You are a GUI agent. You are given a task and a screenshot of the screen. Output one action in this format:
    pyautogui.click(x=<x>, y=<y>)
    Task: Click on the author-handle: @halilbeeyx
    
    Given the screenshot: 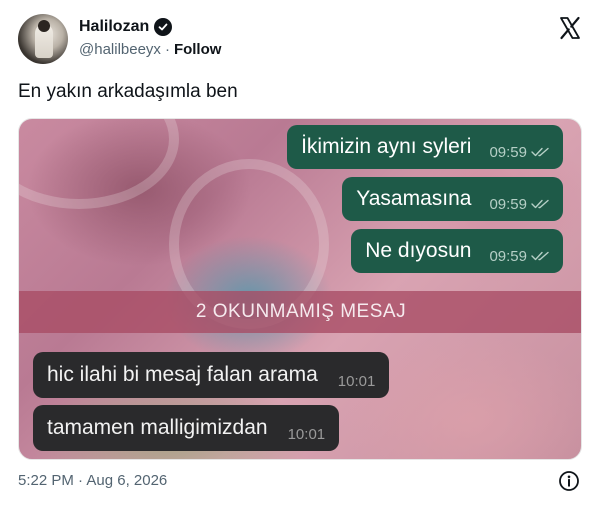 What is the action you would take?
    pyautogui.click(x=120, y=49)
    